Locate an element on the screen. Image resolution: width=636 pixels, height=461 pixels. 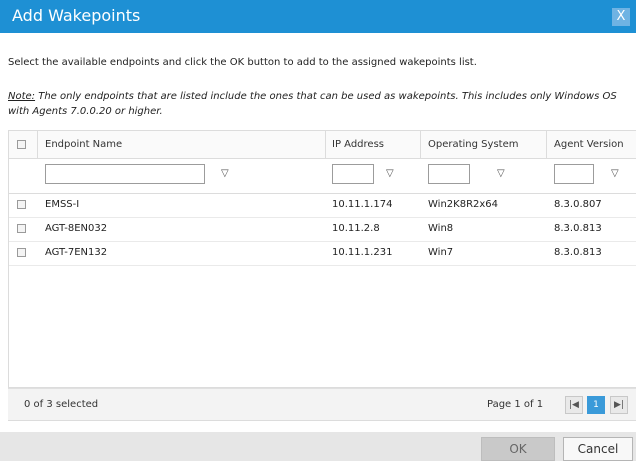
header-agent-version: Agent Version is located at coordinates (589, 144).